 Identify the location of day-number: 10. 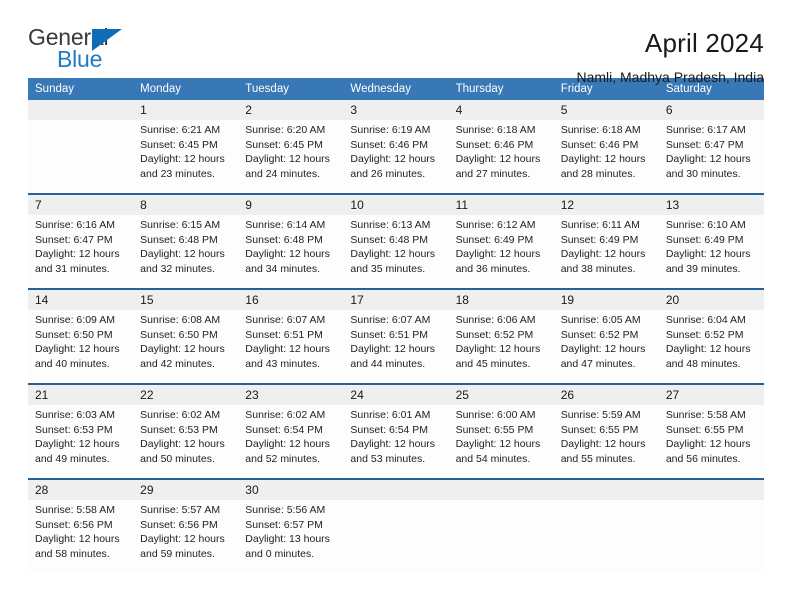
(396, 204).